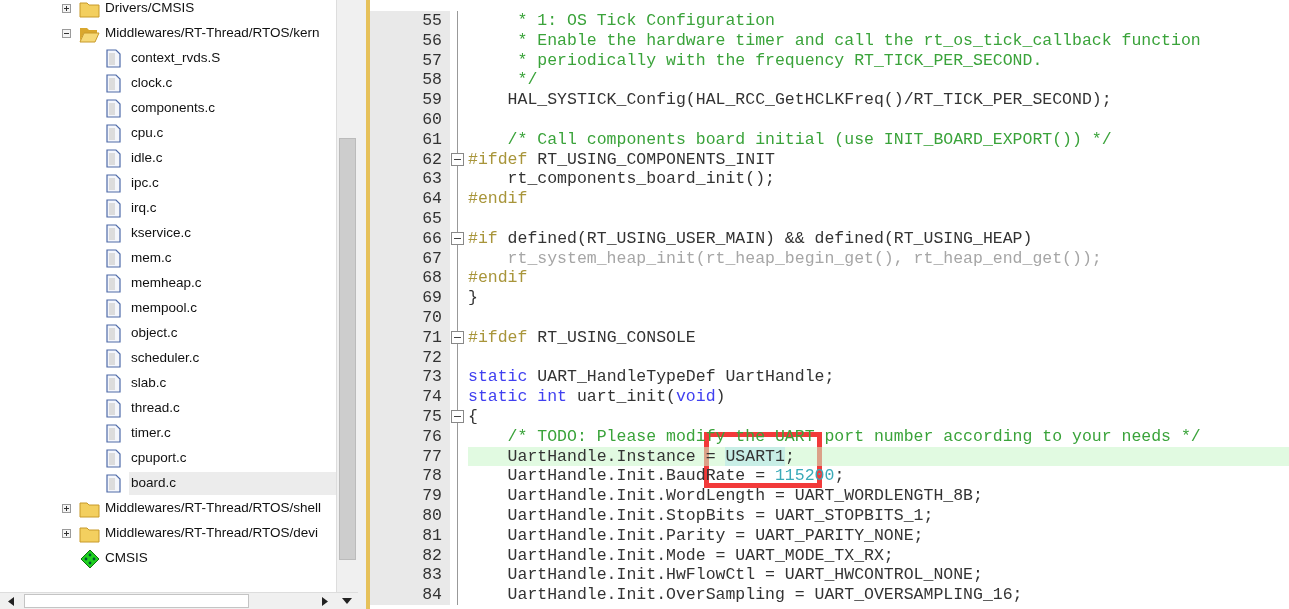  What do you see at coordinates (232, 58) in the screenshot?
I see `tree-item: context_rvds.S` at bounding box center [232, 58].